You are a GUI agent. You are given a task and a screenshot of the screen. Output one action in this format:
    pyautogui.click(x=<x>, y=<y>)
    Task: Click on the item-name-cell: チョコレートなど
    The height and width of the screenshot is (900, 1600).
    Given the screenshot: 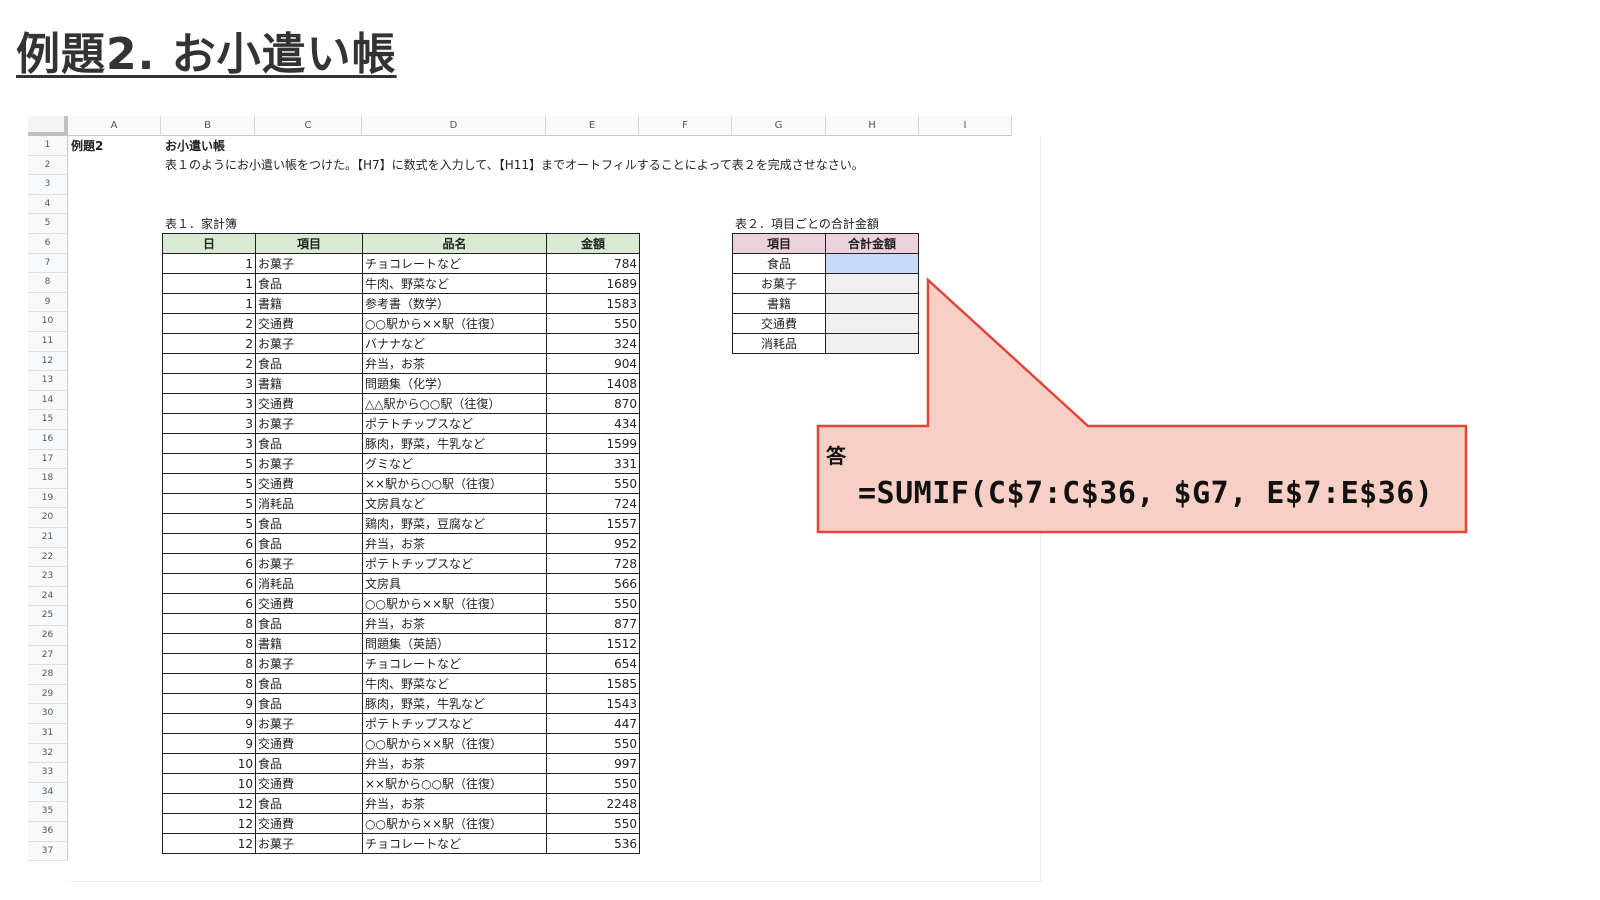 What is the action you would take?
    pyautogui.click(x=454, y=663)
    